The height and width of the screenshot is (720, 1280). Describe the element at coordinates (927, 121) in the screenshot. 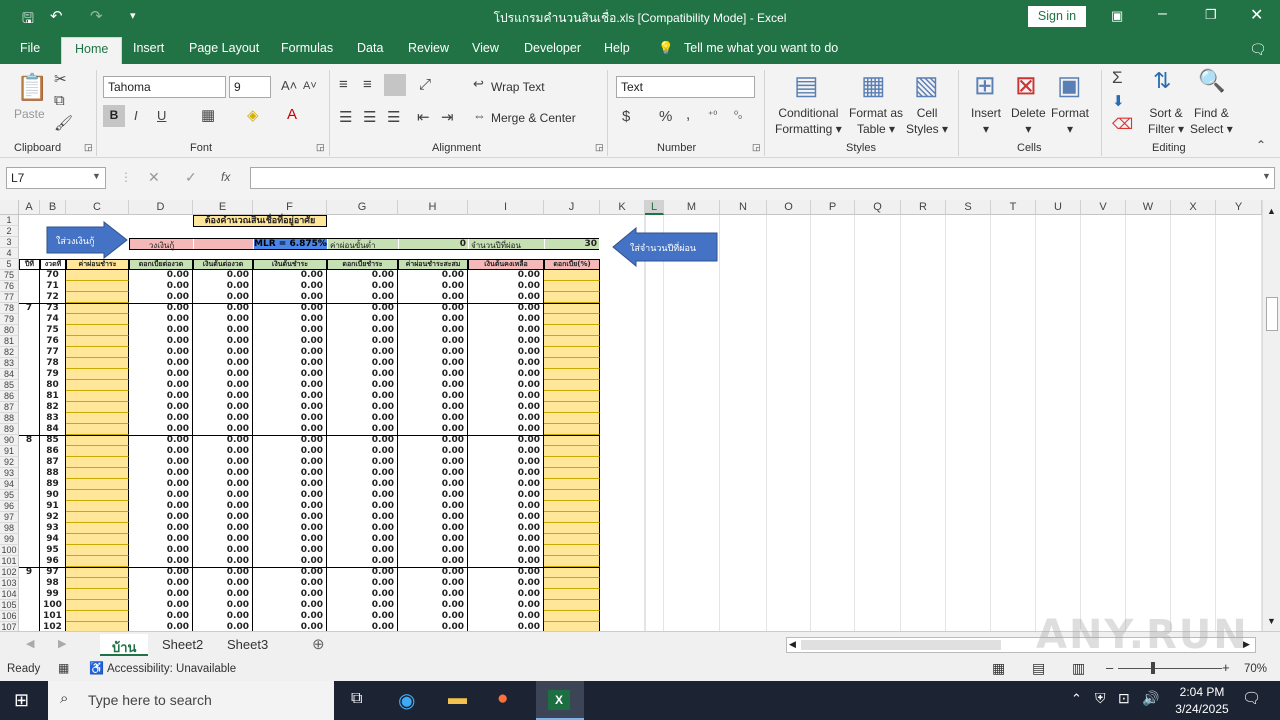

I see `cell-styles-button: Cell Styles ▾` at that location.